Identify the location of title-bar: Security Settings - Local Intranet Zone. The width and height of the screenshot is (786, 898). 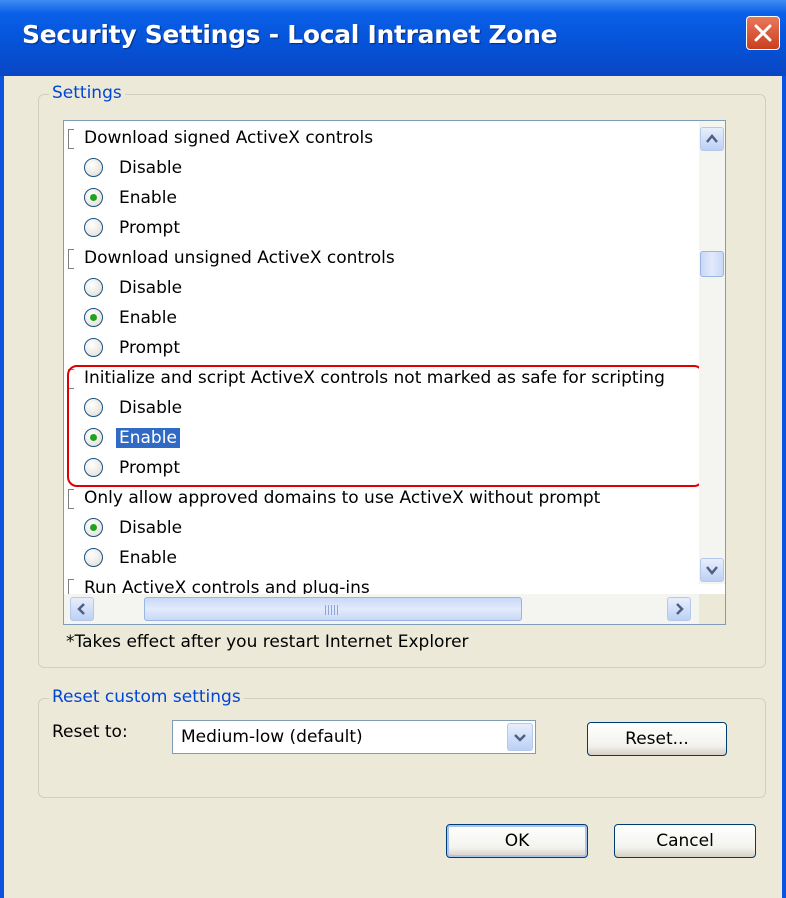
(393, 38).